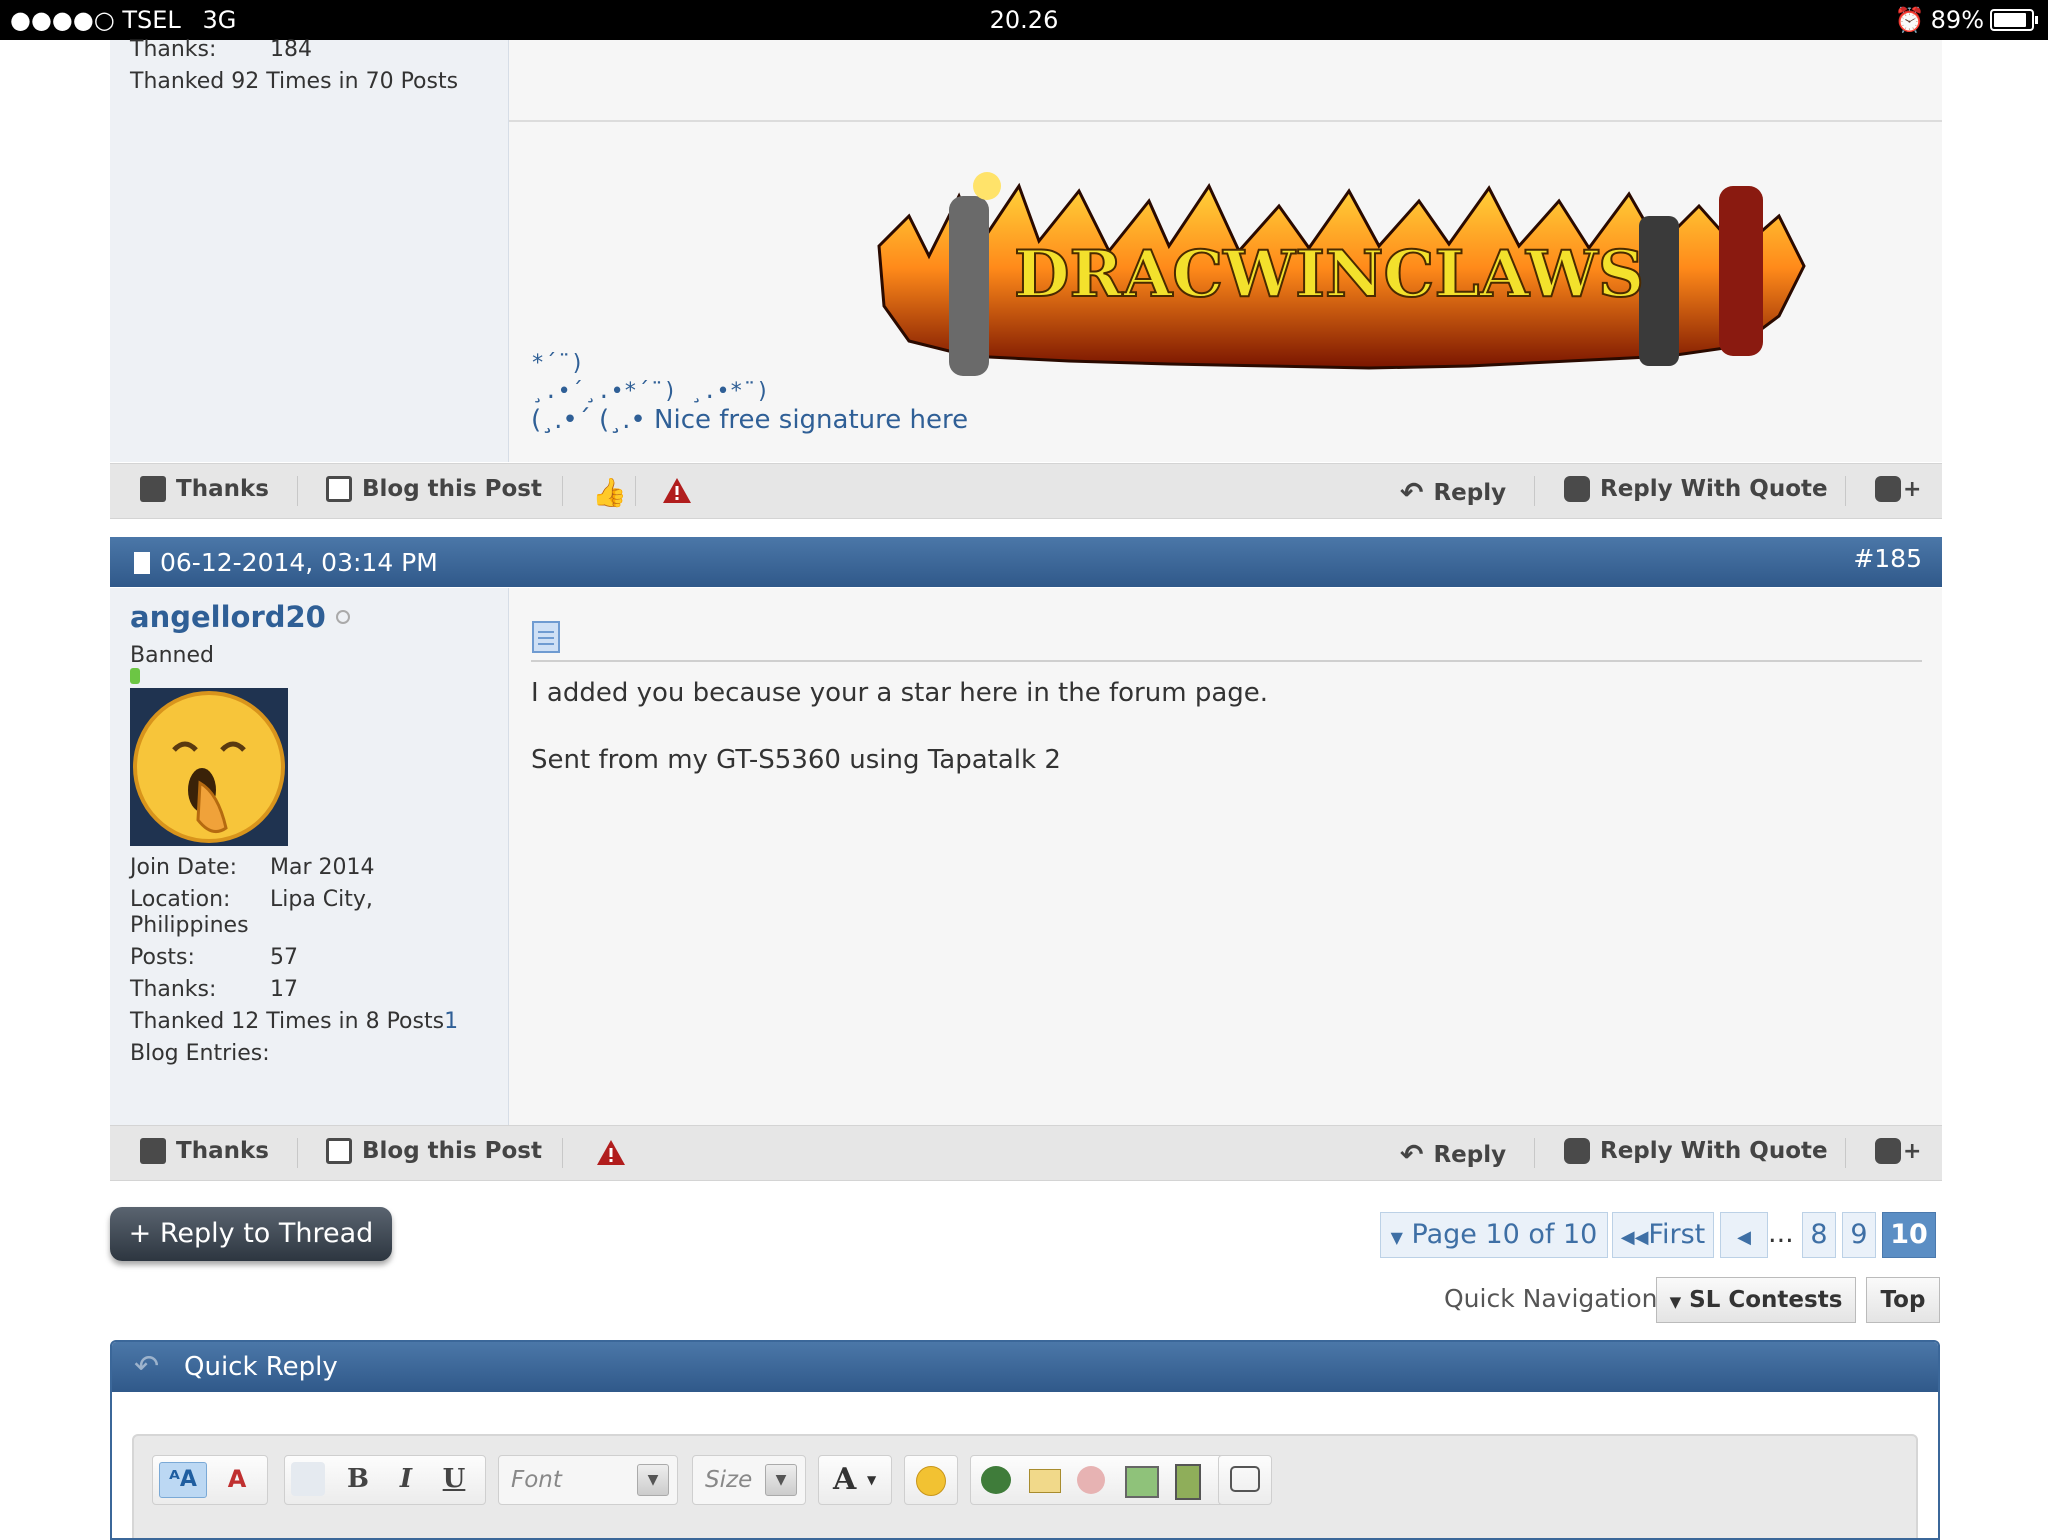 The image size is (2048, 1540). I want to click on italic-button: I, so click(406, 1479).